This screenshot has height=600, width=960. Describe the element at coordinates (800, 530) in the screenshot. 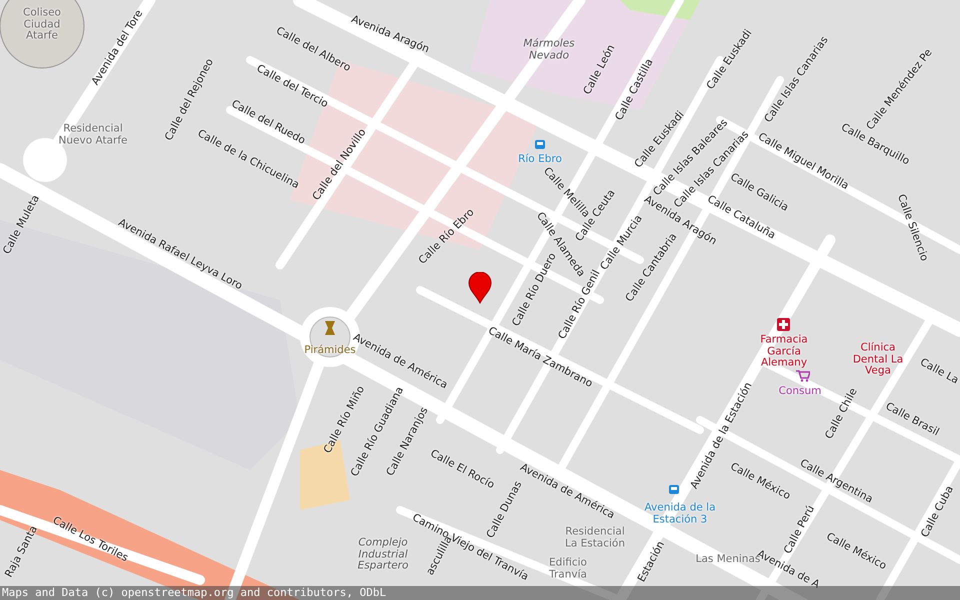

I see `street-label: Calle Perú` at that location.